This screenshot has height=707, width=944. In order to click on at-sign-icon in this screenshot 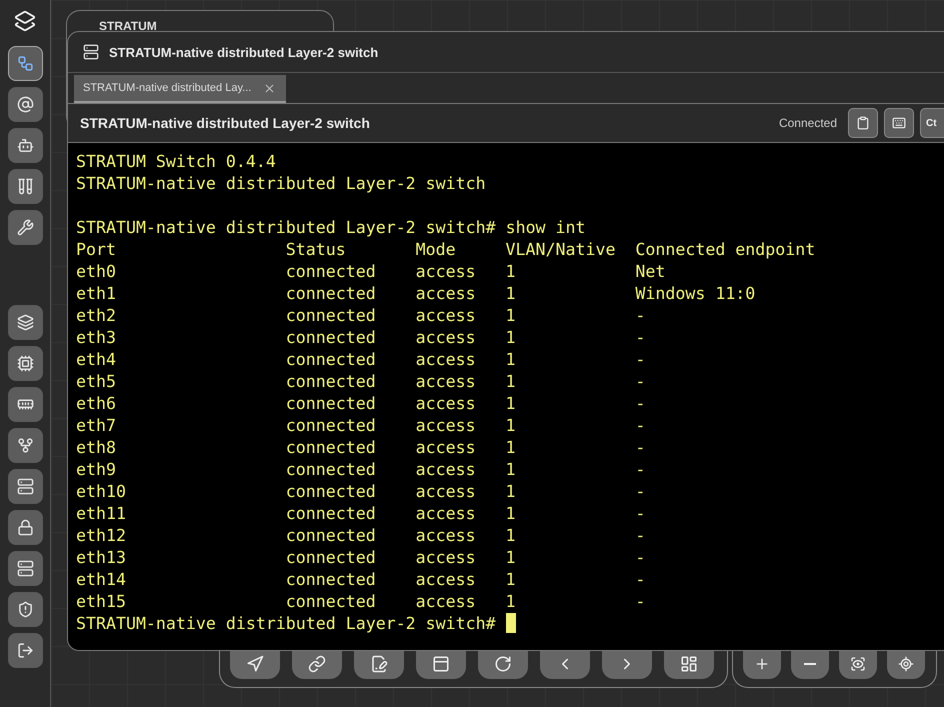, I will do `click(25, 104)`.